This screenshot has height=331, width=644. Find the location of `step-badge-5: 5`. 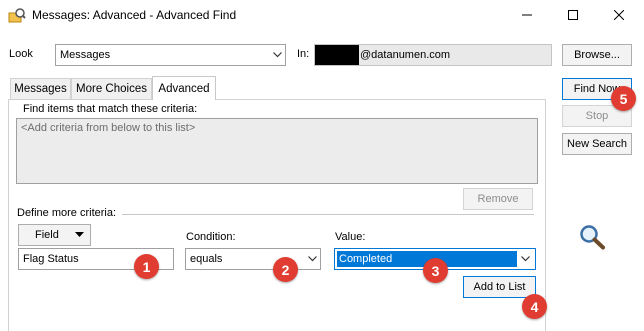

step-badge-5: 5 is located at coordinates (623, 98).